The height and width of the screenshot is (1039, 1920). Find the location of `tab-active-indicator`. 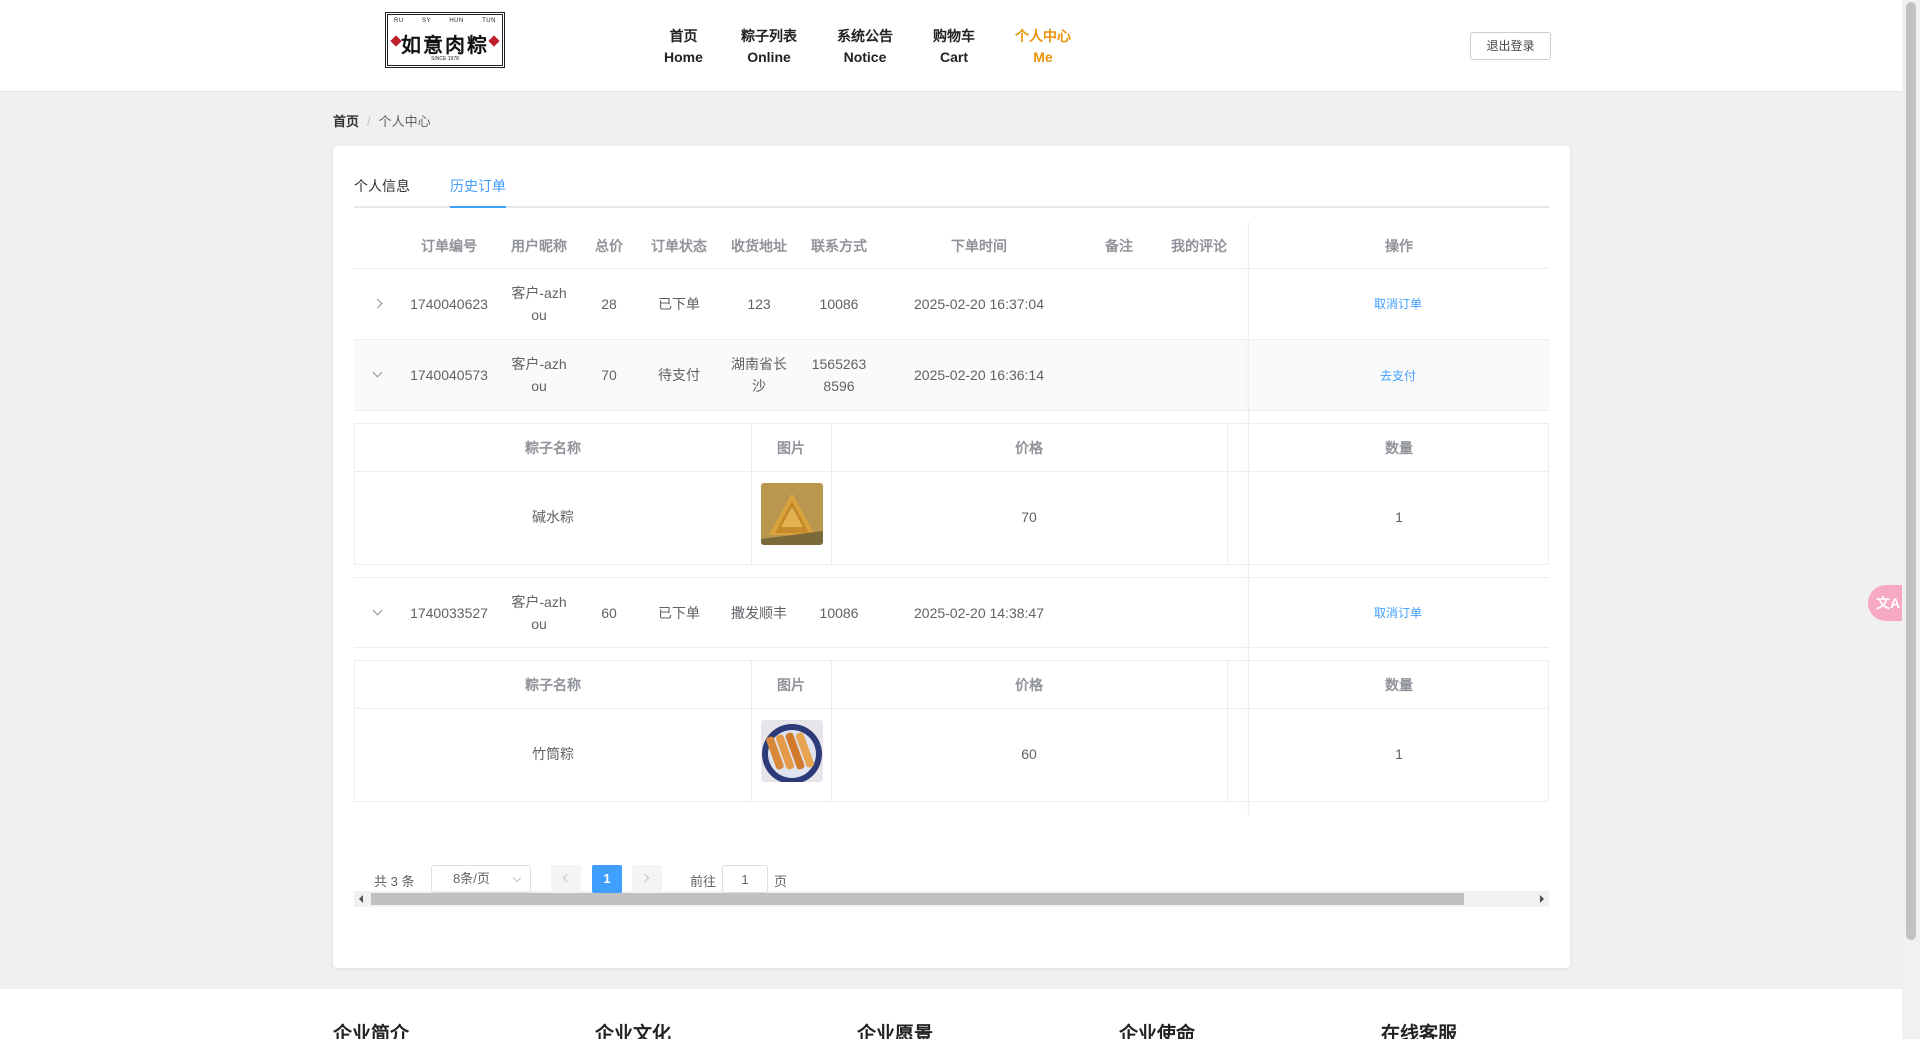

tab-active-indicator is located at coordinates (478, 207).